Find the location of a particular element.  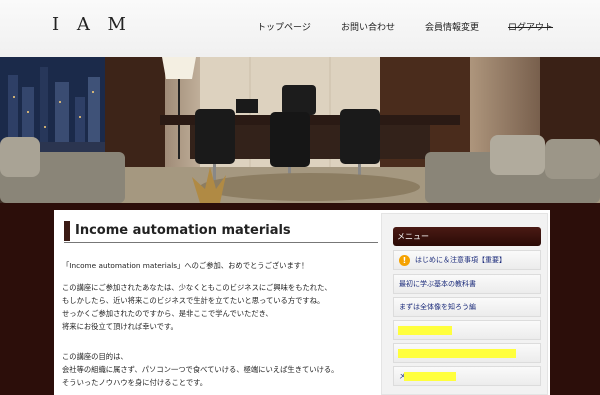

purpose-line: この講座の目的は、 is located at coordinates (95, 356).